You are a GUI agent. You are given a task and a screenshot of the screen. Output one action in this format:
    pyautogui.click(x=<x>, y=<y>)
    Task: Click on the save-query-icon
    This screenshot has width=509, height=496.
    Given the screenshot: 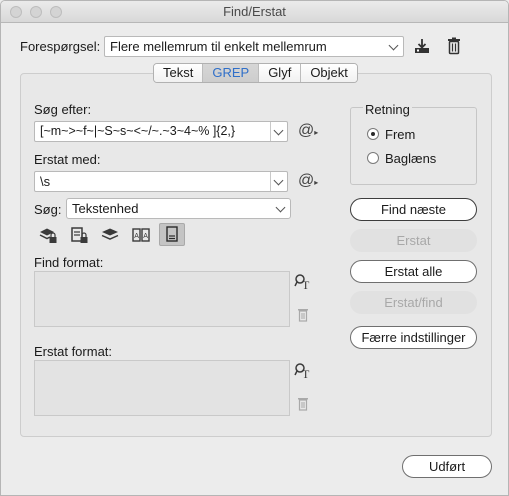 What is the action you would take?
    pyautogui.click(x=422, y=46)
    